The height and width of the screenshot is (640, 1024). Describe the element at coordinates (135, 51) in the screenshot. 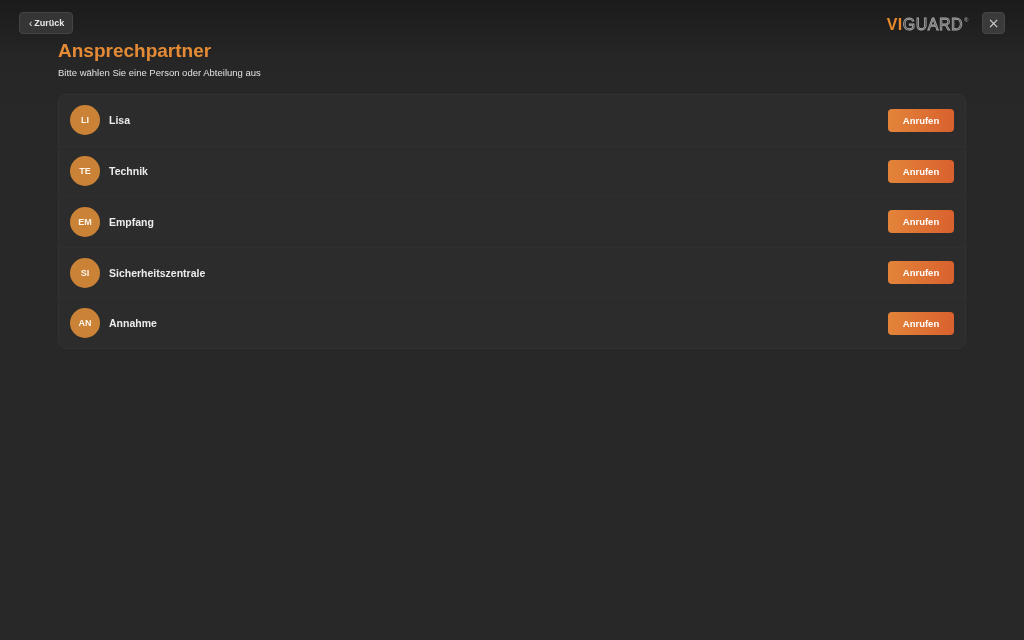

I see `page-title: Ansprechpartner` at that location.